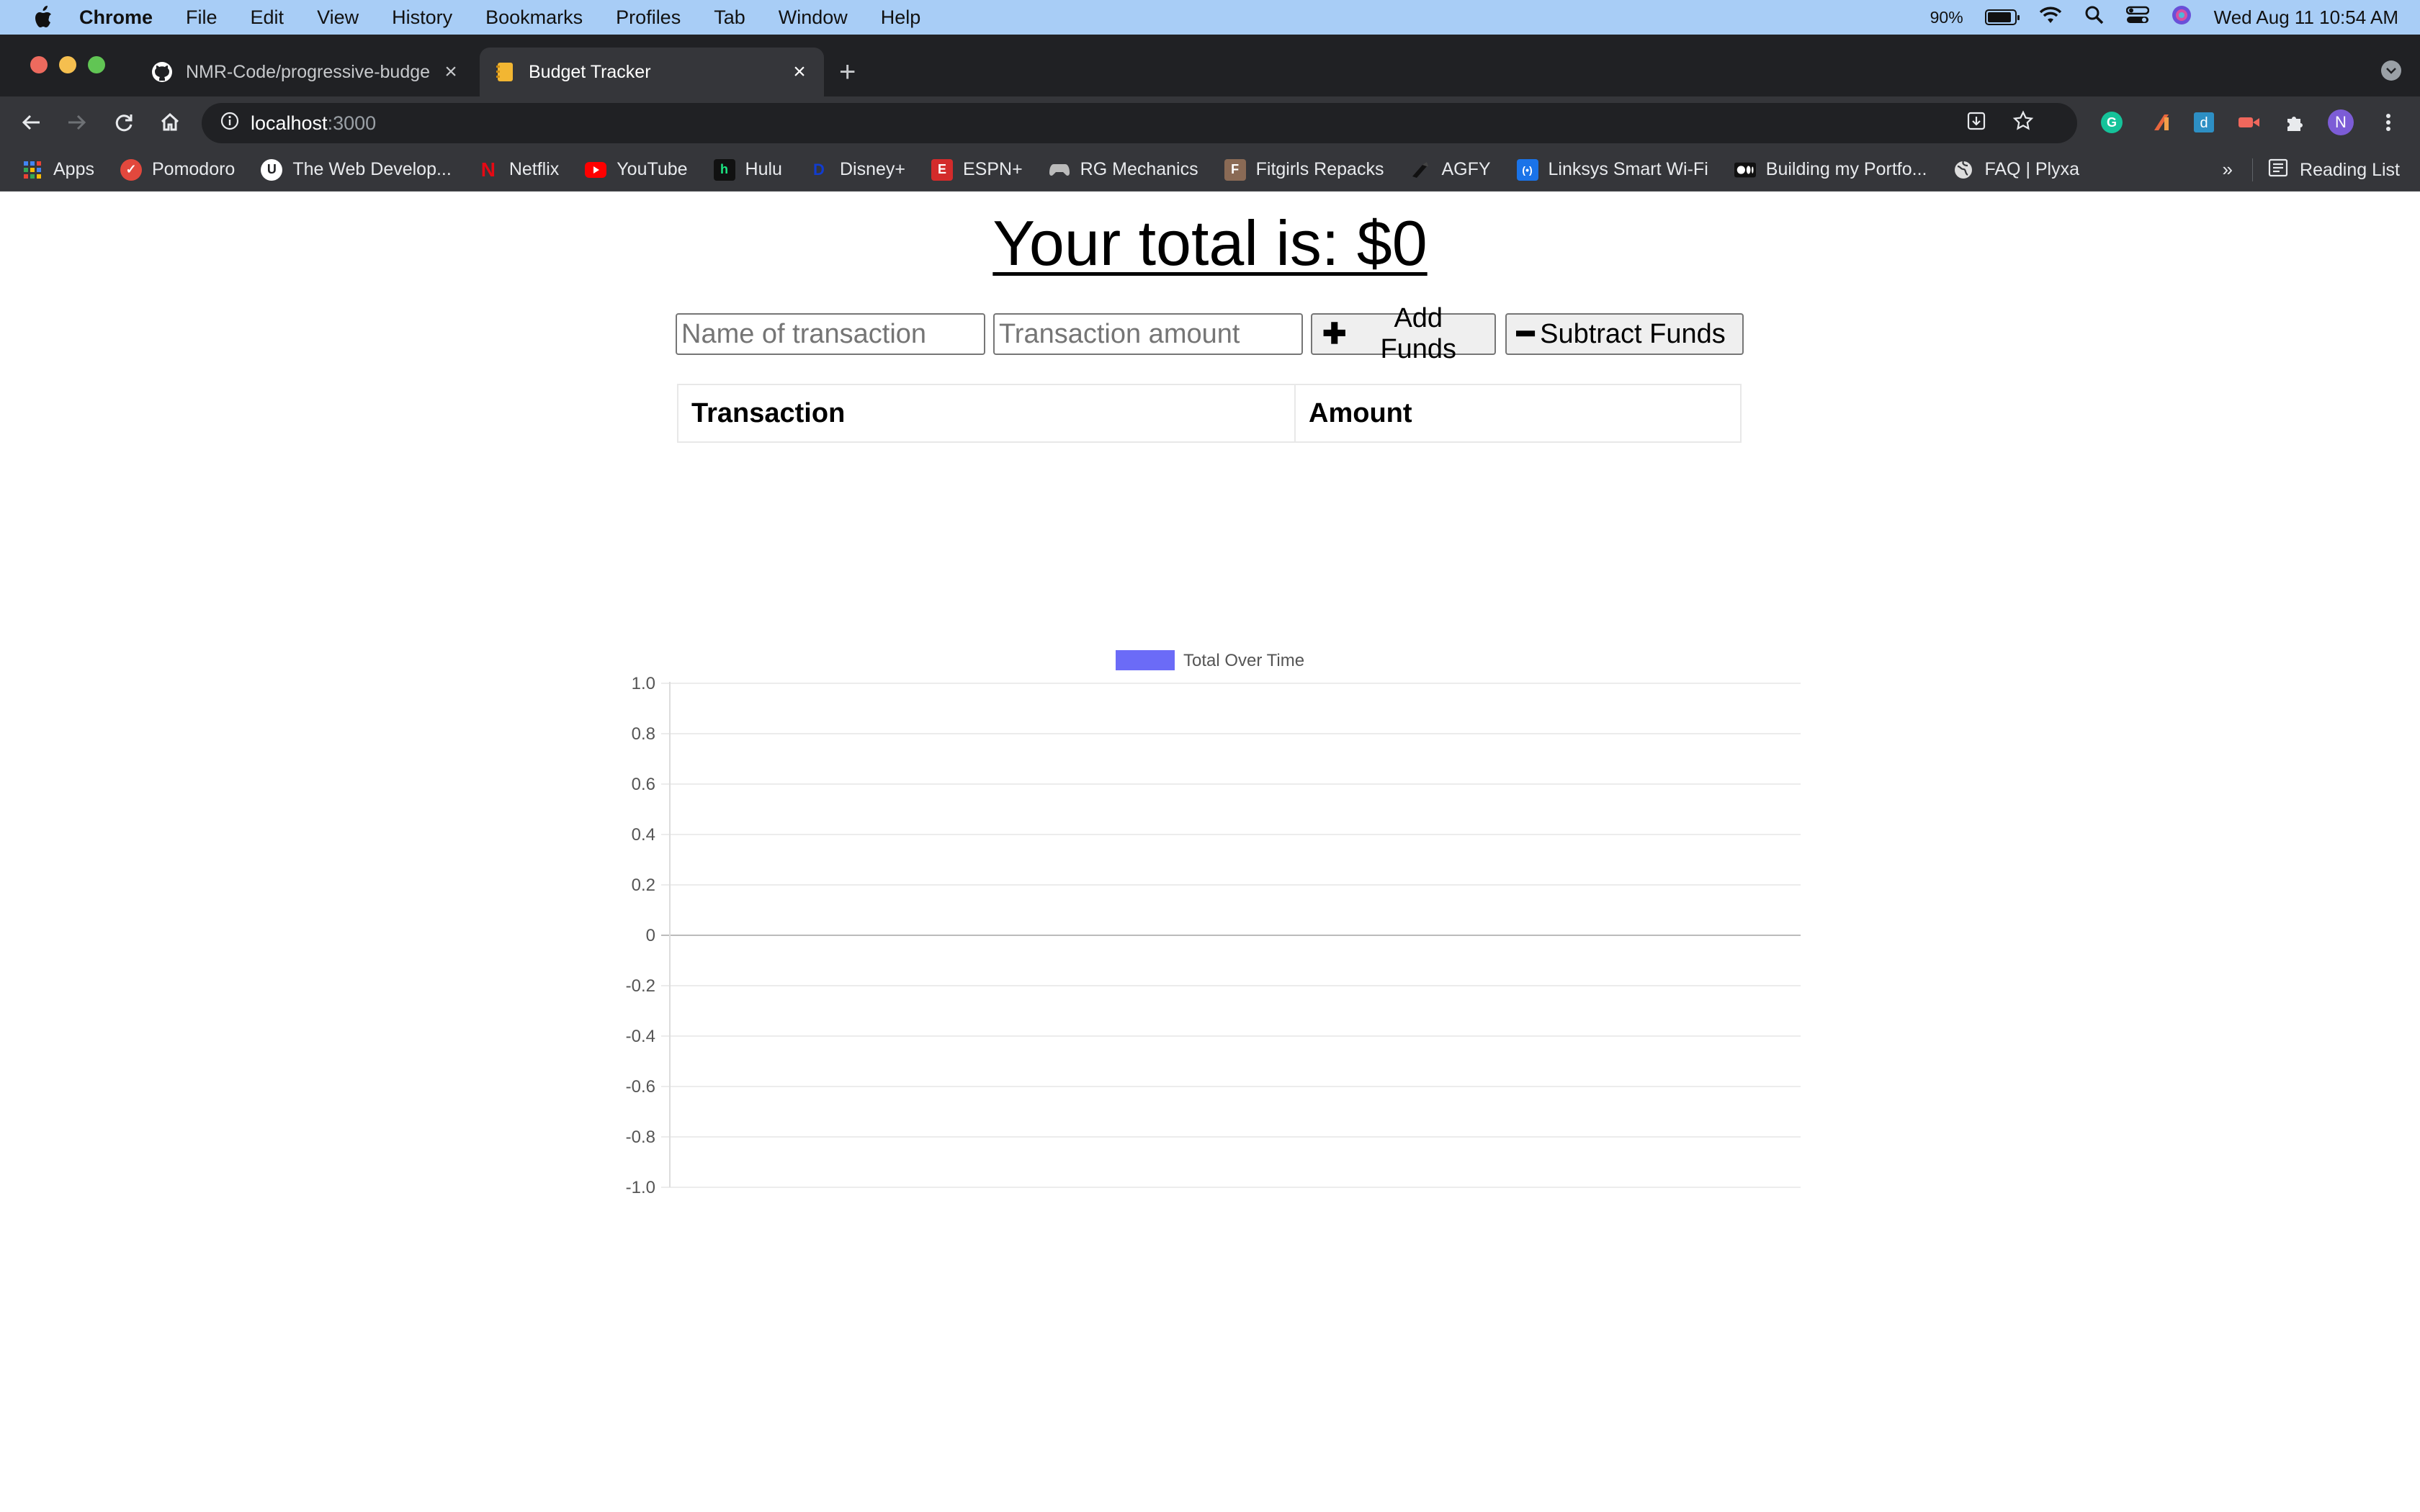 This screenshot has height=1512, width=2420. Describe the element at coordinates (2249, 122) in the screenshot. I see `screen-recorder-icon` at that location.